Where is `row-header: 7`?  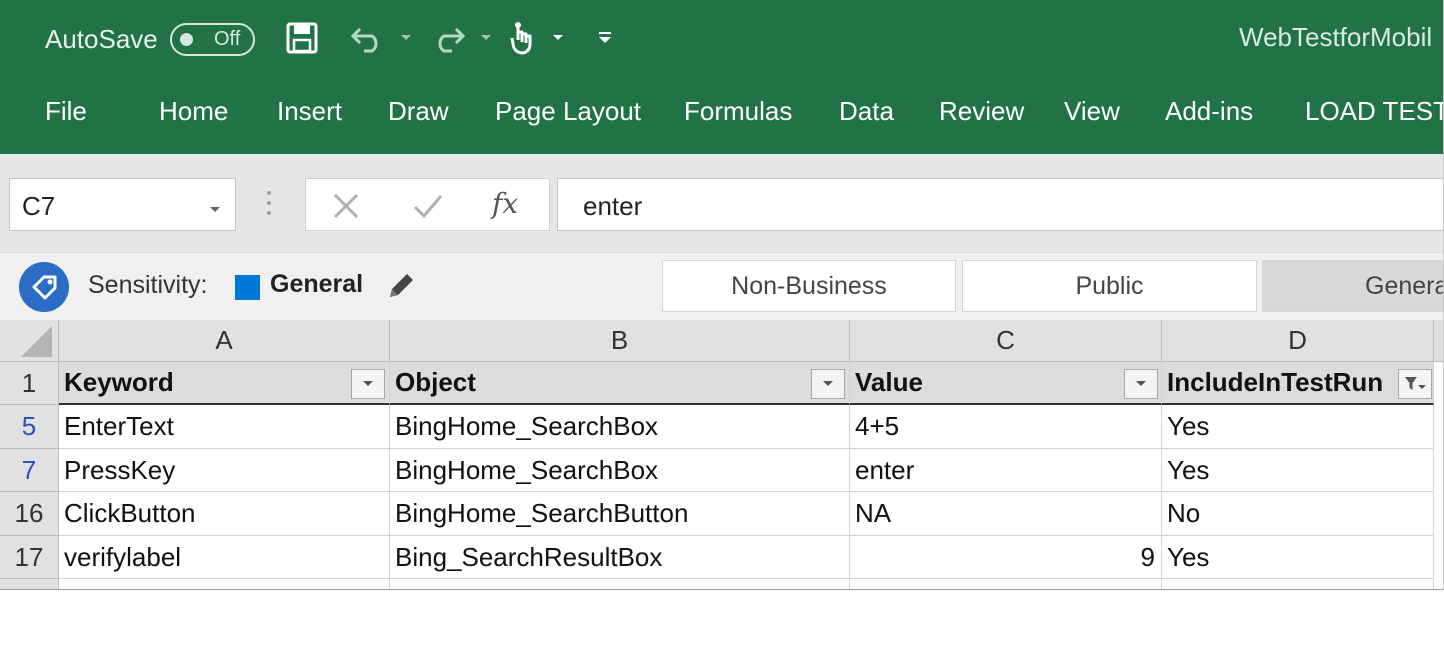 row-header: 7 is located at coordinates (29, 470).